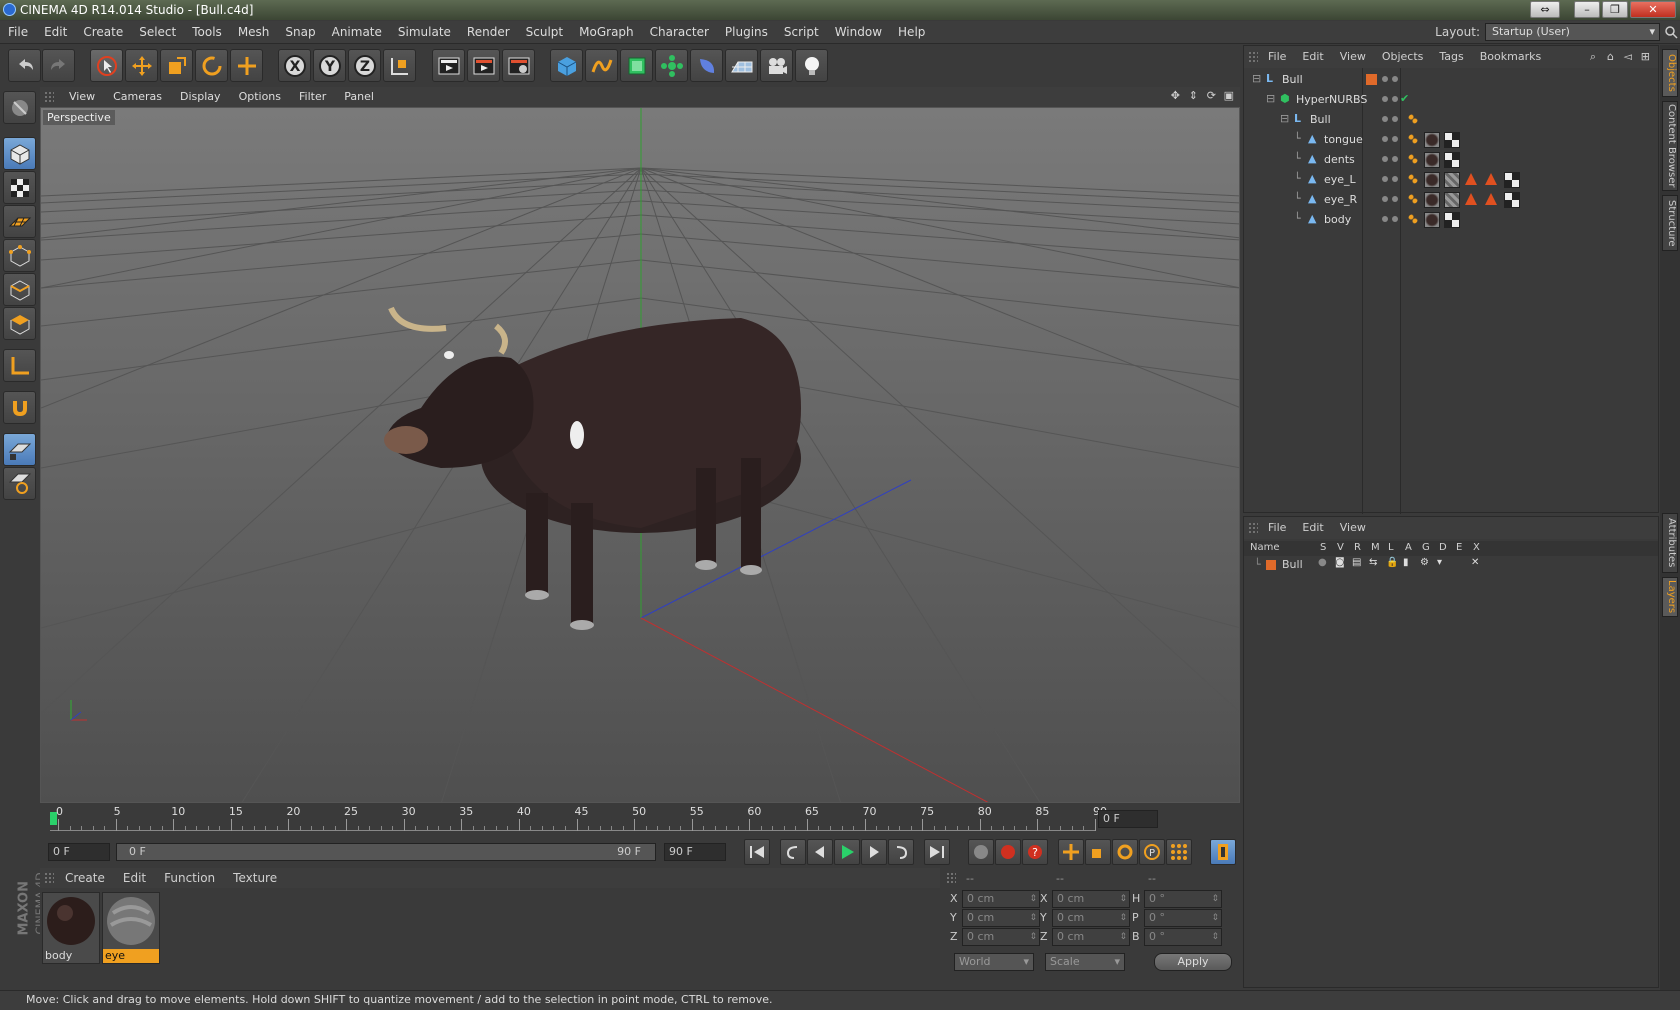 Image resolution: width=1680 pixels, height=1010 pixels. What do you see at coordinates (82, 97) in the screenshot?
I see `viewport-menu-view: View` at bounding box center [82, 97].